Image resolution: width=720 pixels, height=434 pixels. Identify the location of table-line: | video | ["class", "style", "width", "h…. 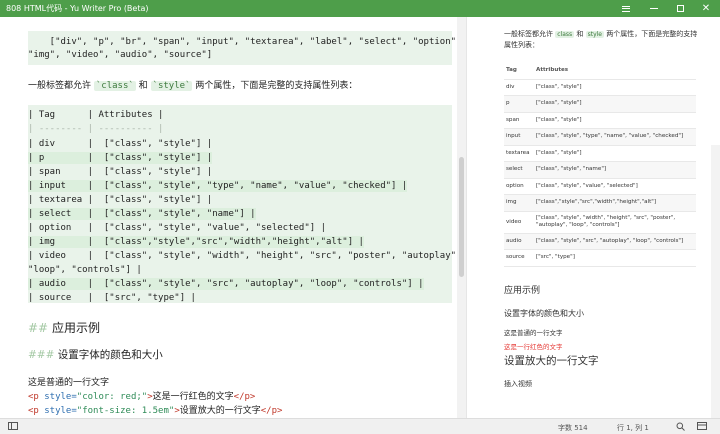
(245, 256).